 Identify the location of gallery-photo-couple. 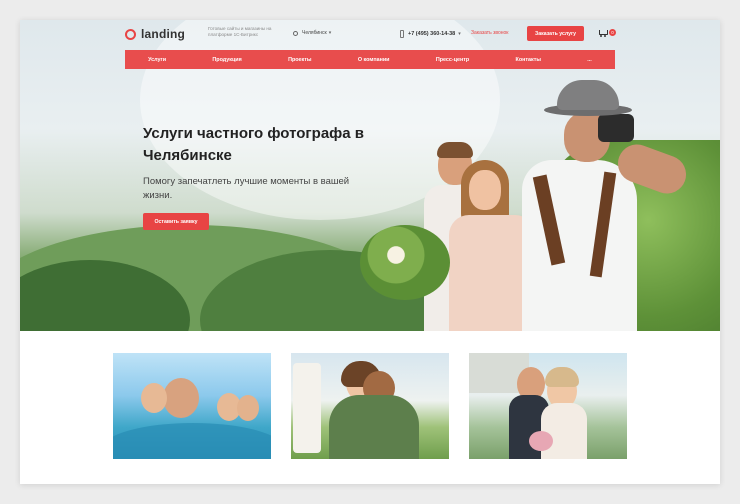
(370, 406).